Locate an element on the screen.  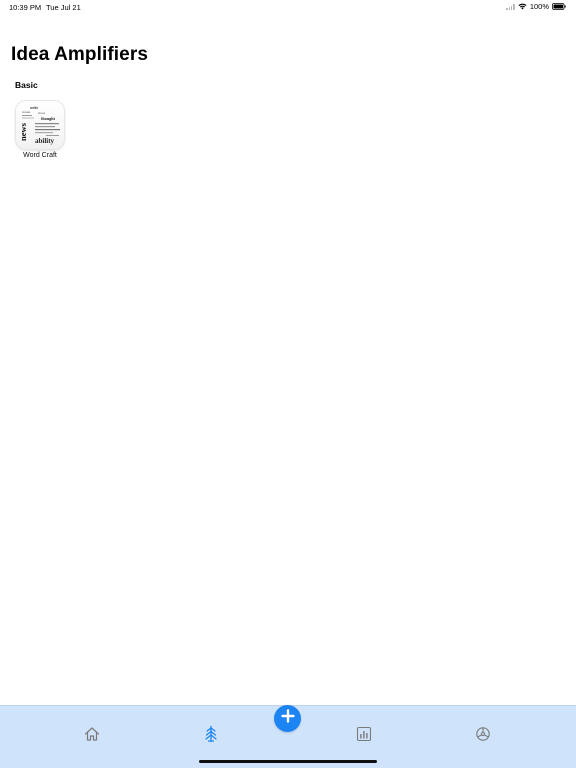
add-button is located at coordinates (287, 718).